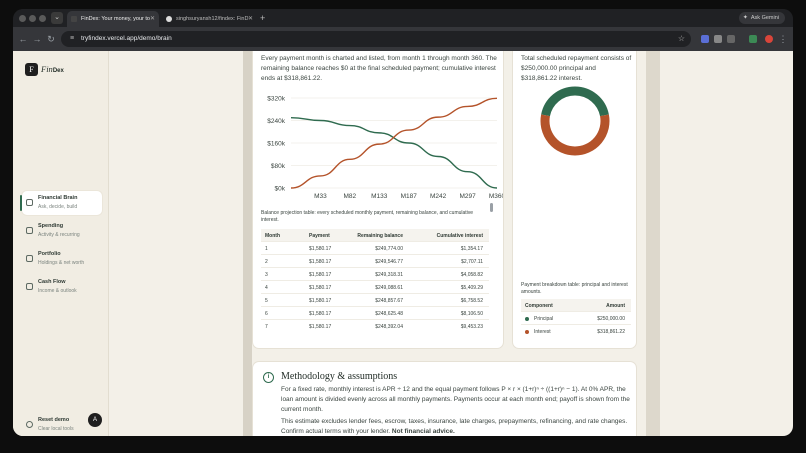 The height and width of the screenshot is (453, 806). I want to click on sidebar-item-spending: Spending Activity & recurring, so click(62, 231).